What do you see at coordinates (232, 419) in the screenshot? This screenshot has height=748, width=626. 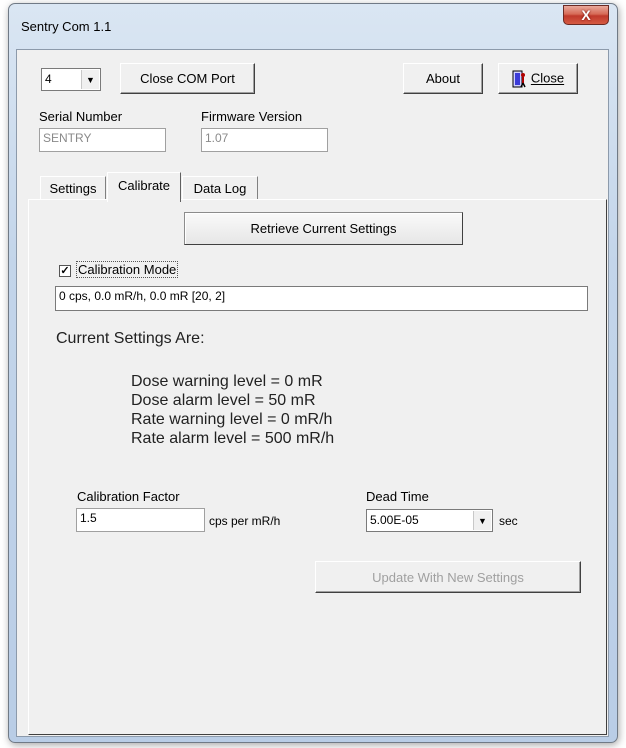 I see `rate-warning-level: Rate warning level = 0 mR/h` at bounding box center [232, 419].